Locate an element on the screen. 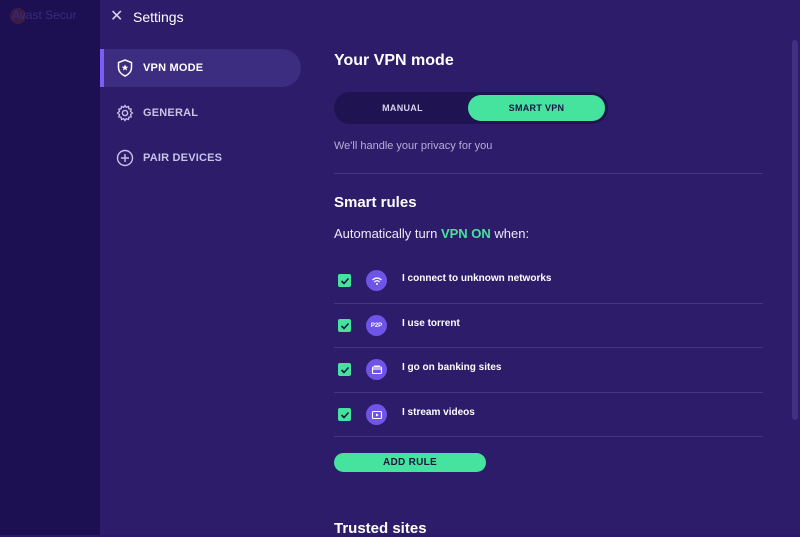 Image resolution: width=800 pixels, height=537 pixels. background-app-window: Avast Secur is located at coordinates (50, 267).